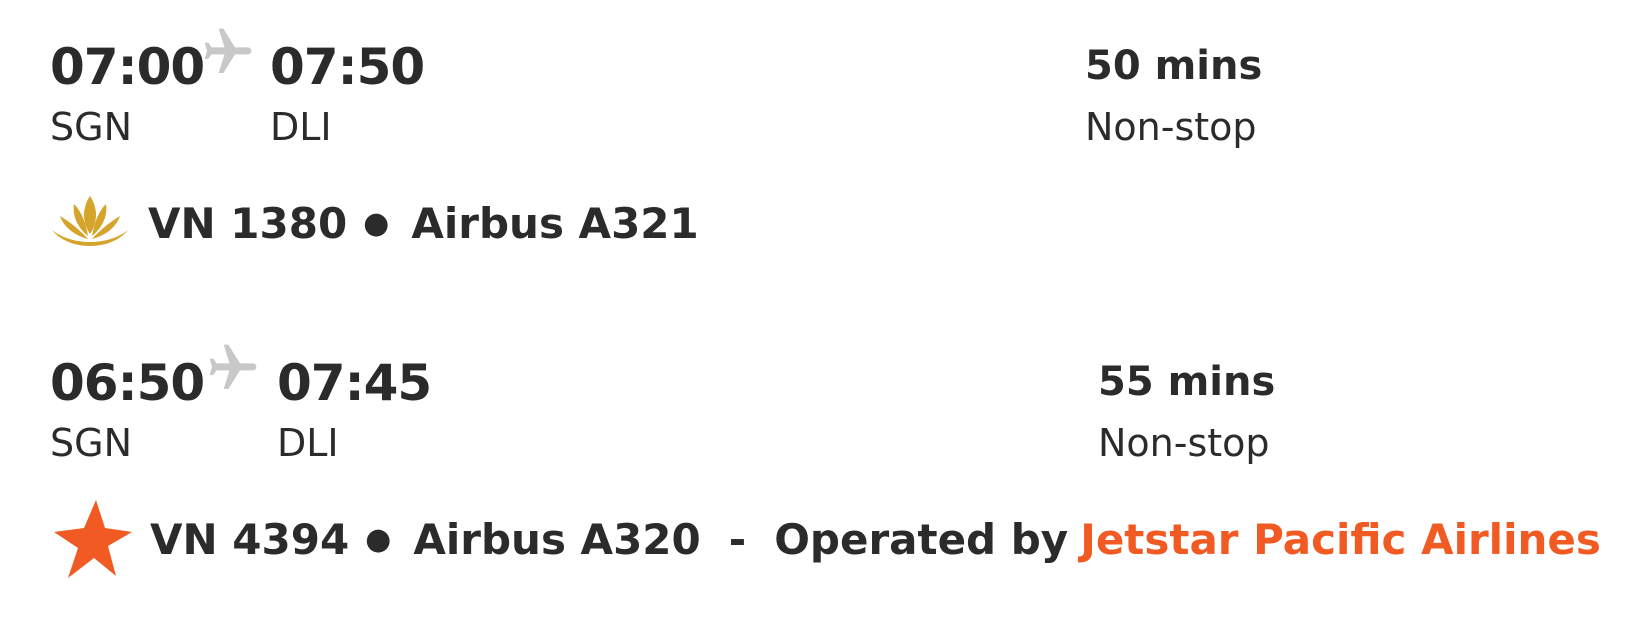 The height and width of the screenshot is (632, 1630). I want to click on jetstar-star-icon, so click(93, 539).